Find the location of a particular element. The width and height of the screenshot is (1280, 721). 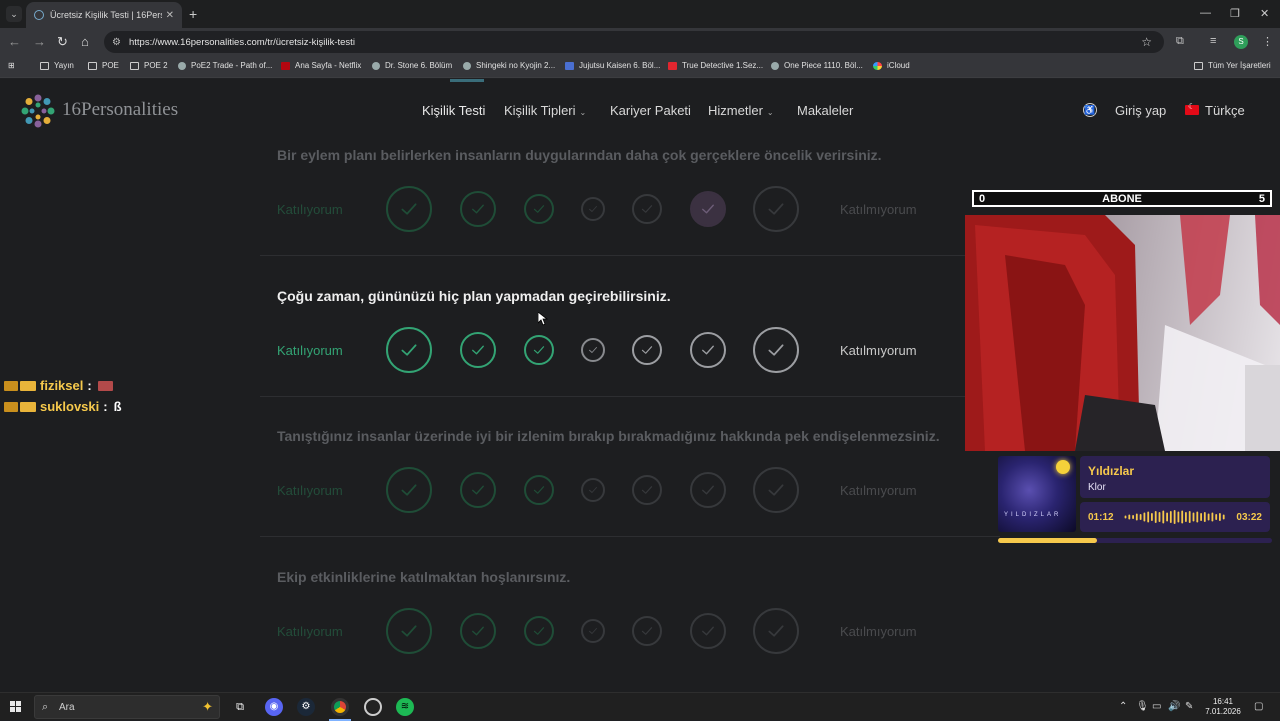

all-bookmarks: Tüm Yer İşaretleri is located at coordinates (1232, 65).